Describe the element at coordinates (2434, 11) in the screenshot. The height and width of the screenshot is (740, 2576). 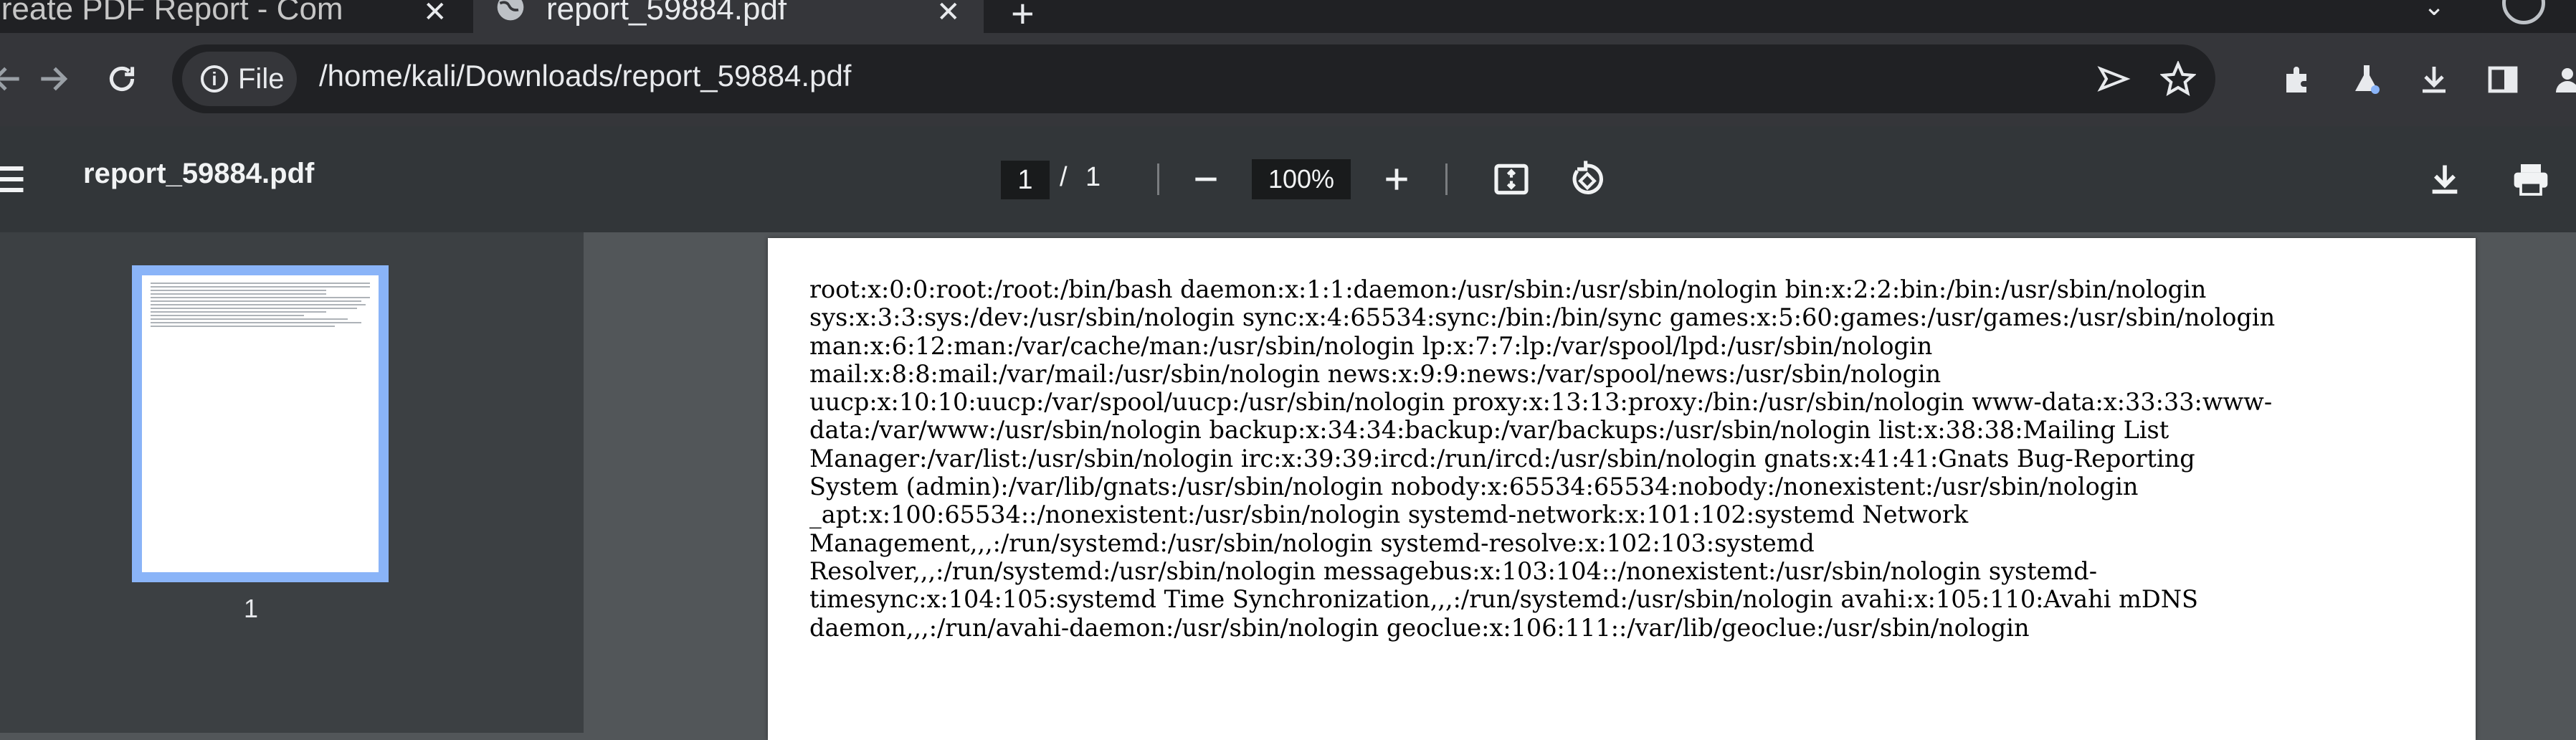
I see `tab-search-icon: ⌄` at that location.